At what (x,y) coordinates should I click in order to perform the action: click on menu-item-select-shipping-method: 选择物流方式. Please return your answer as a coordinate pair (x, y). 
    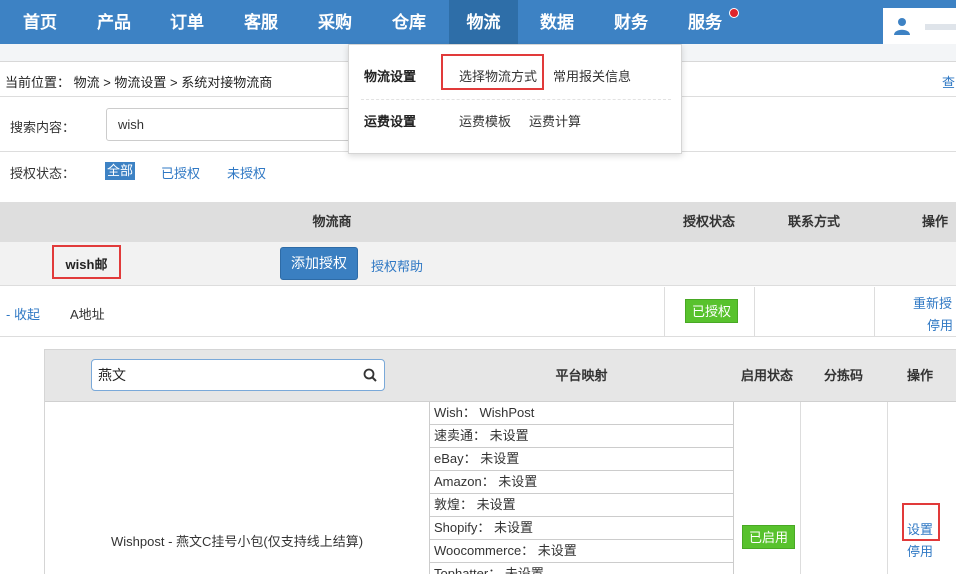
    Looking at the image, I should click on (498, 75).